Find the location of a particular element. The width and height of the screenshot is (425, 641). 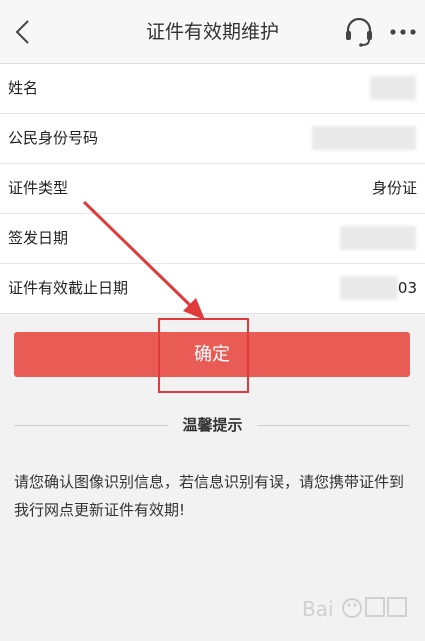

expiry-date-value: 03 is located at coordinates (407, 288).